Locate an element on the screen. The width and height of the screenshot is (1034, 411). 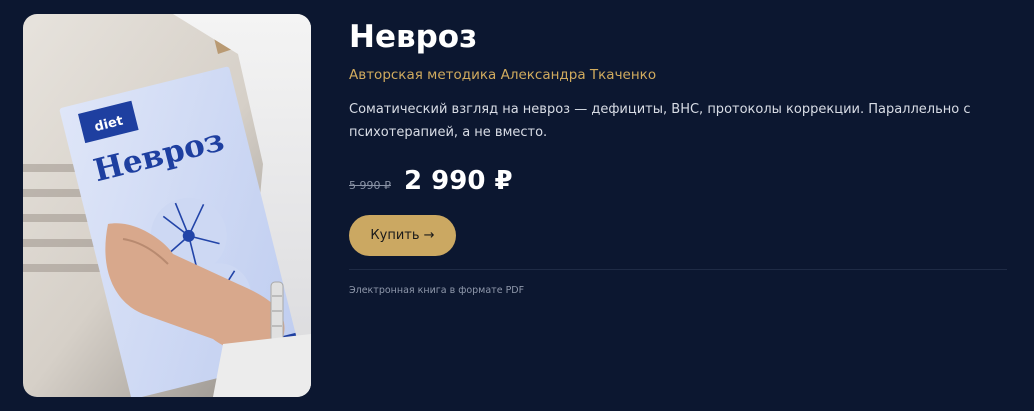
buy-button: Купить → is located at coordinates (402, 235).